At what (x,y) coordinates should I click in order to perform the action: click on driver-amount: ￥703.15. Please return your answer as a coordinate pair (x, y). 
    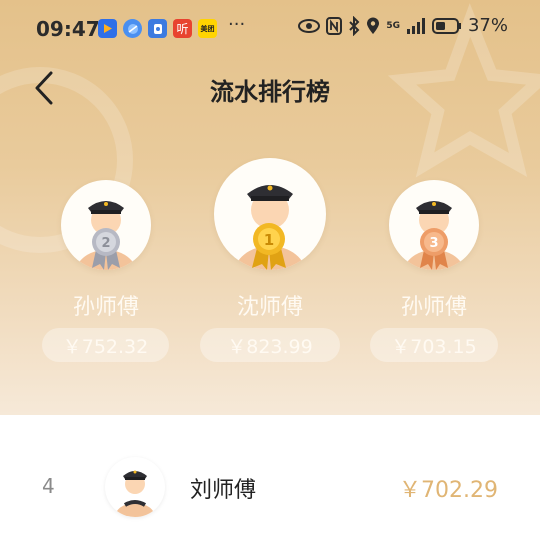
    Looking at the image, I should click on (434, 345).